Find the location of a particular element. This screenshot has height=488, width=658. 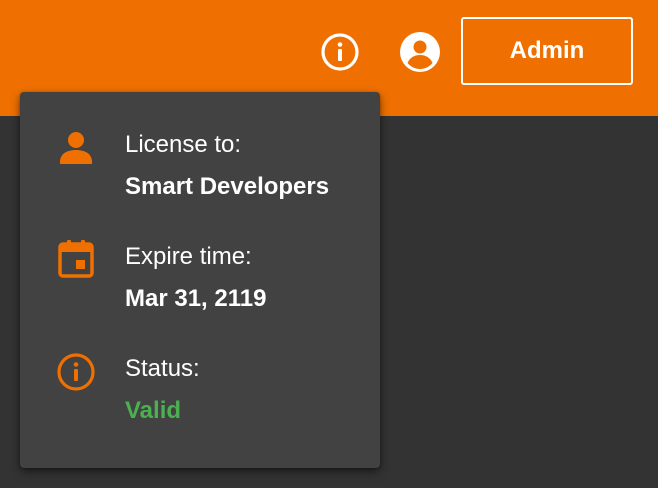

status-label: Status: is located at coordinates (162, 368).